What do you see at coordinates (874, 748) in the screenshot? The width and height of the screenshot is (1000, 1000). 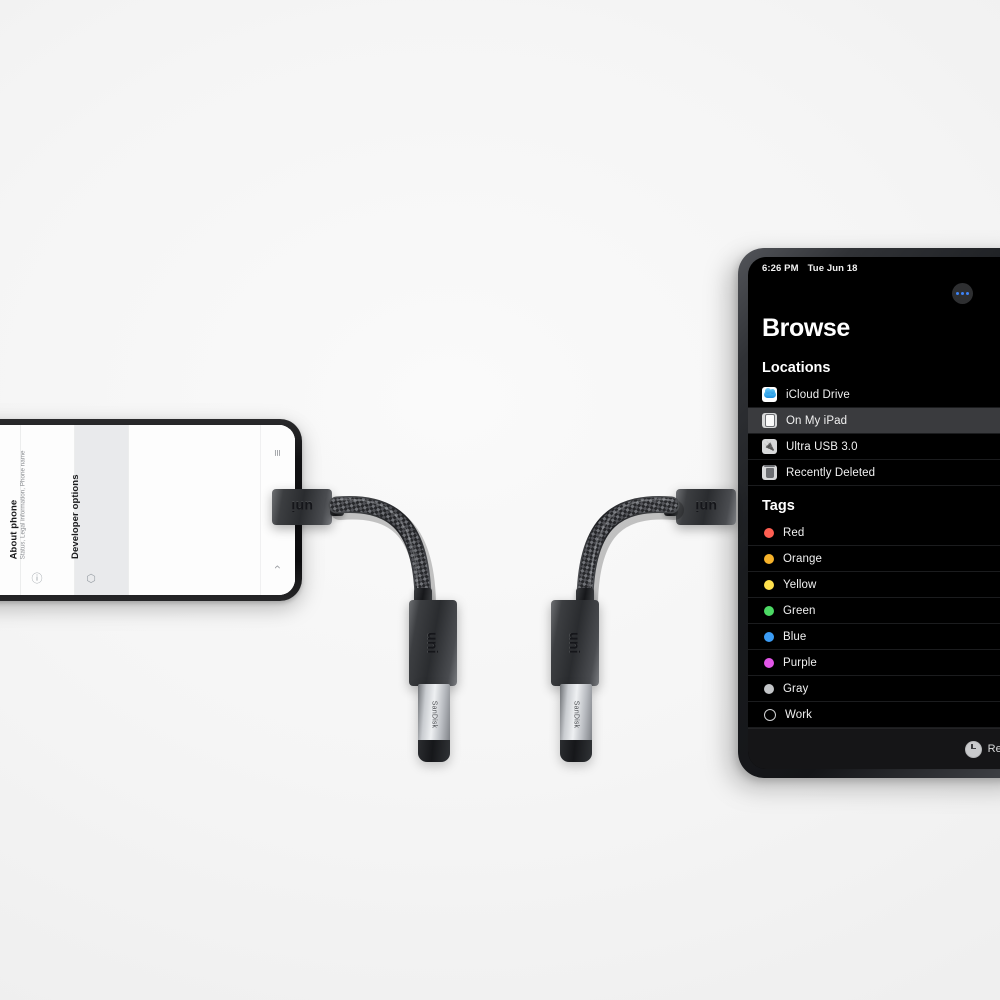 I see `files-tab-bar: Recents` at bounding box center [874, 748].